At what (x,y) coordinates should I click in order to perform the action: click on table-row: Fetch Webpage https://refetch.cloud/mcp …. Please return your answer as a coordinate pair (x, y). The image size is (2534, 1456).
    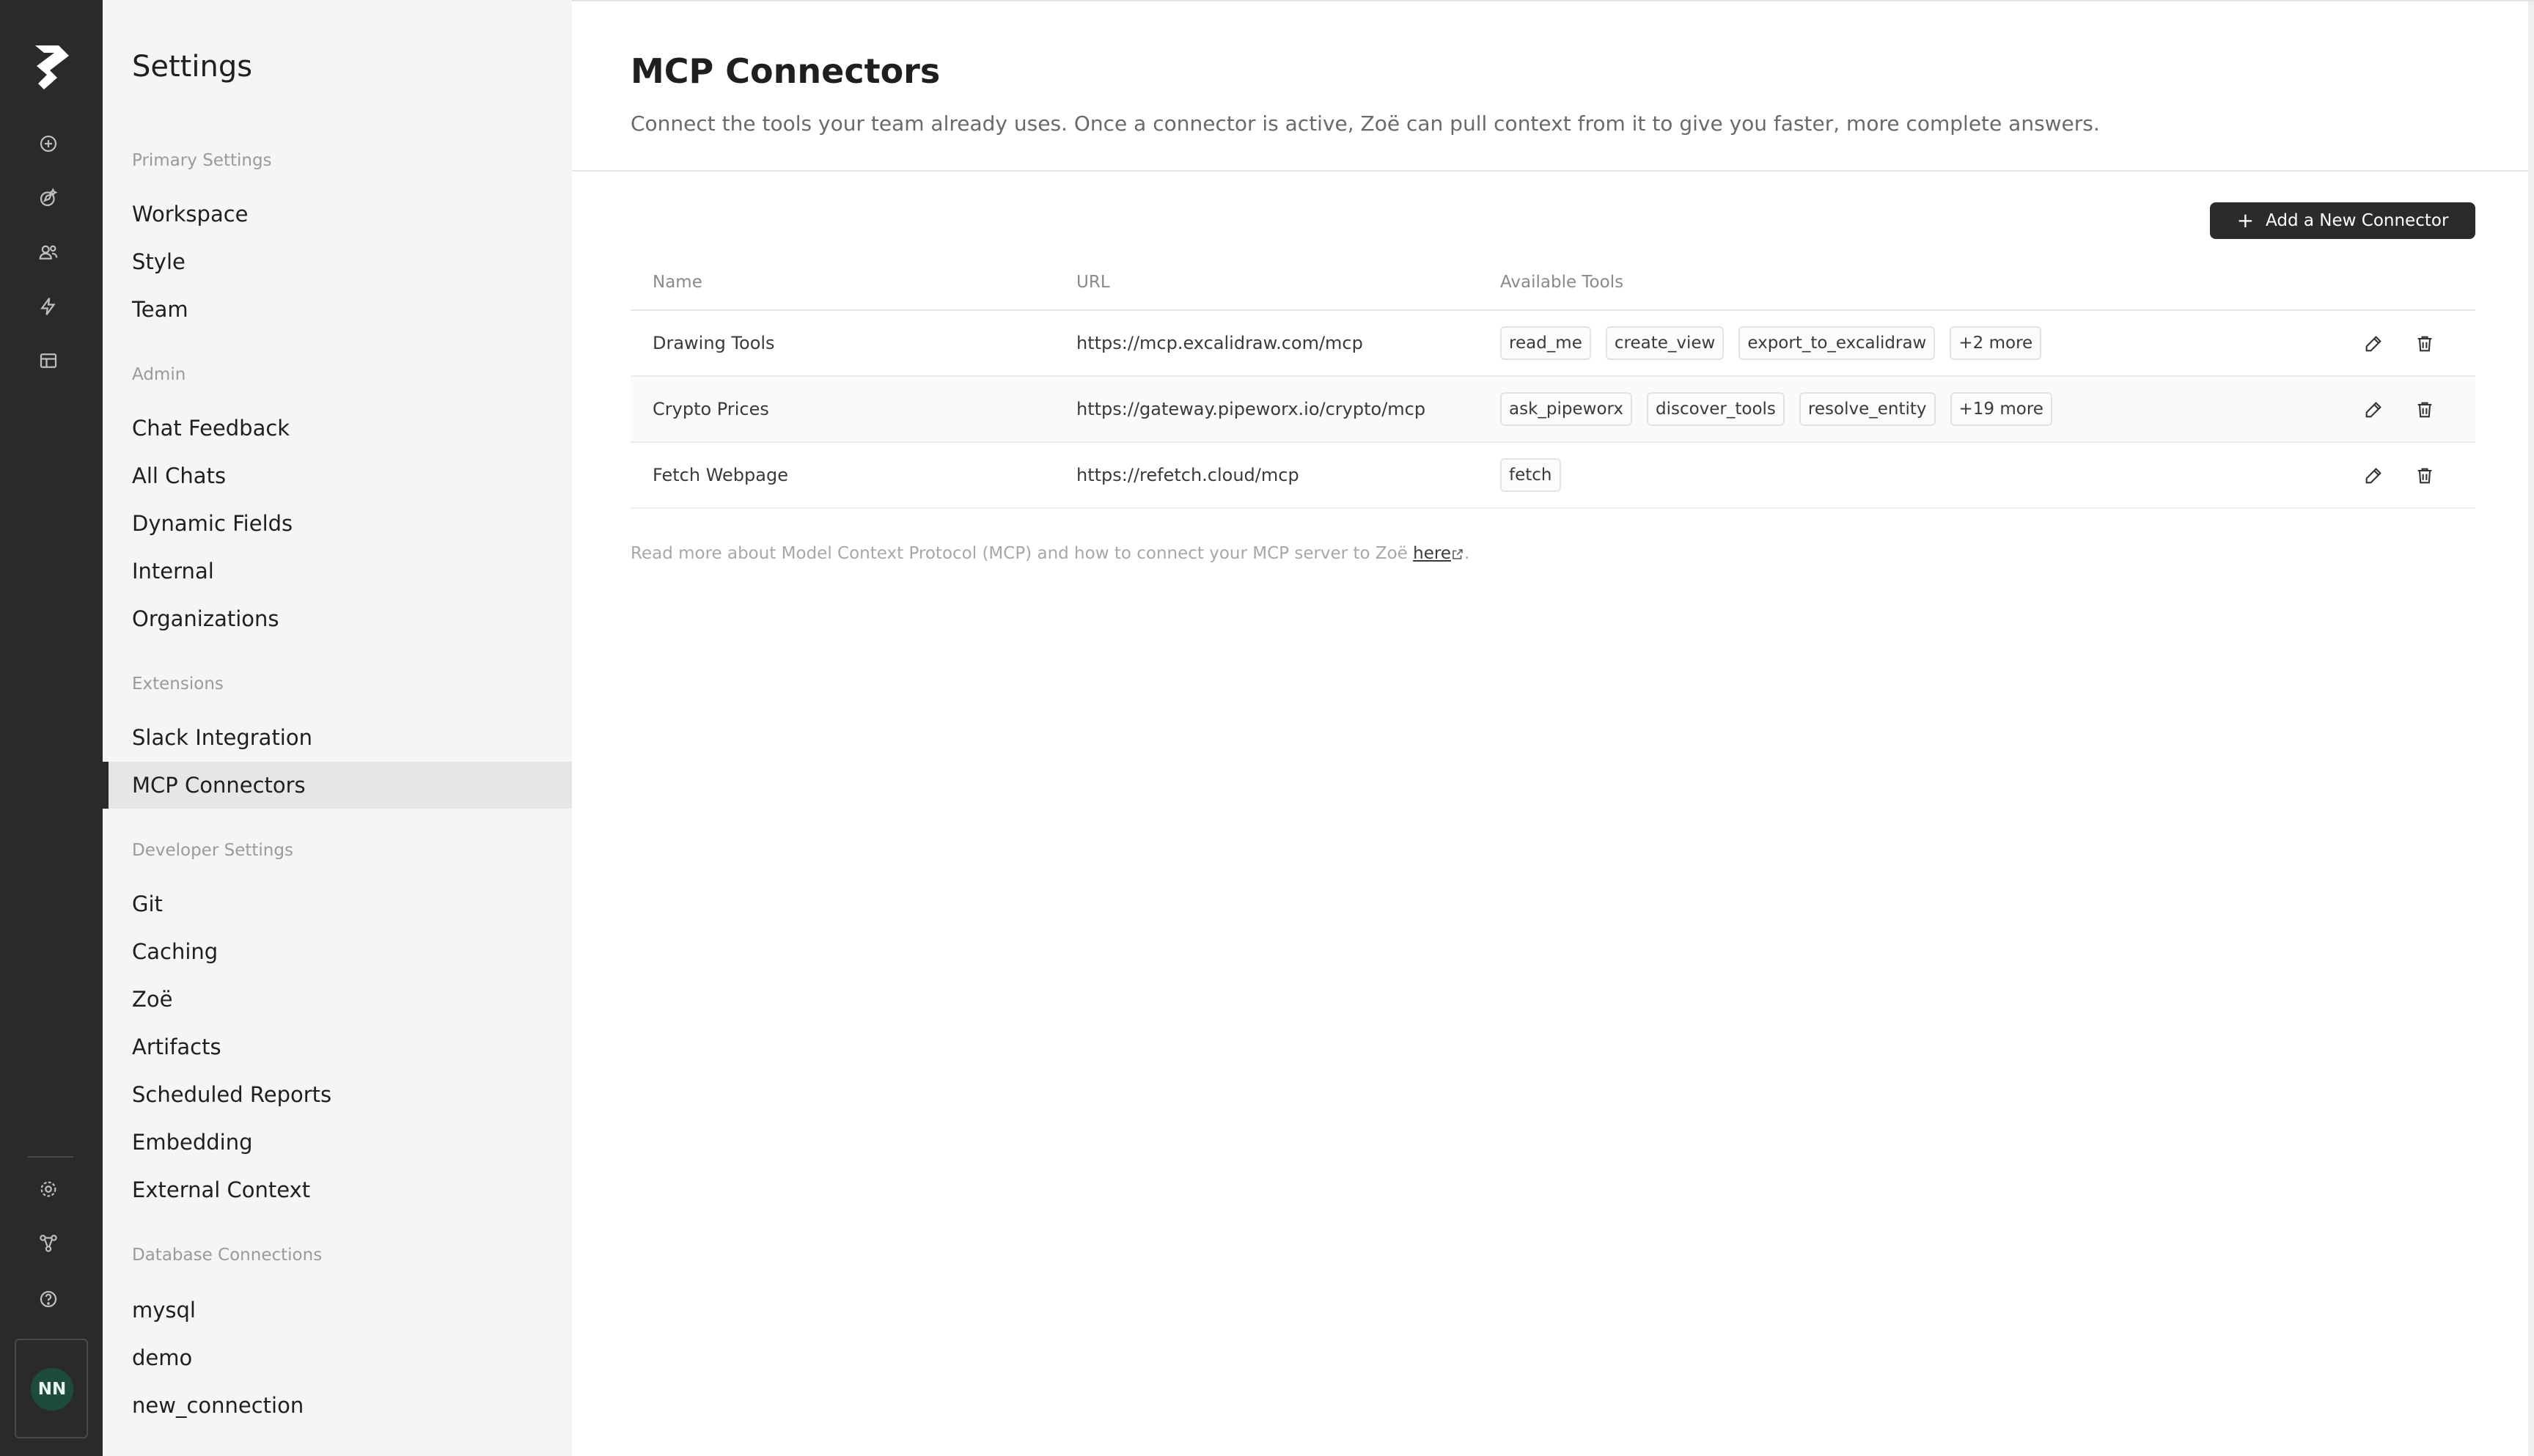
    Looking at the image, I should click on (1553, 476).